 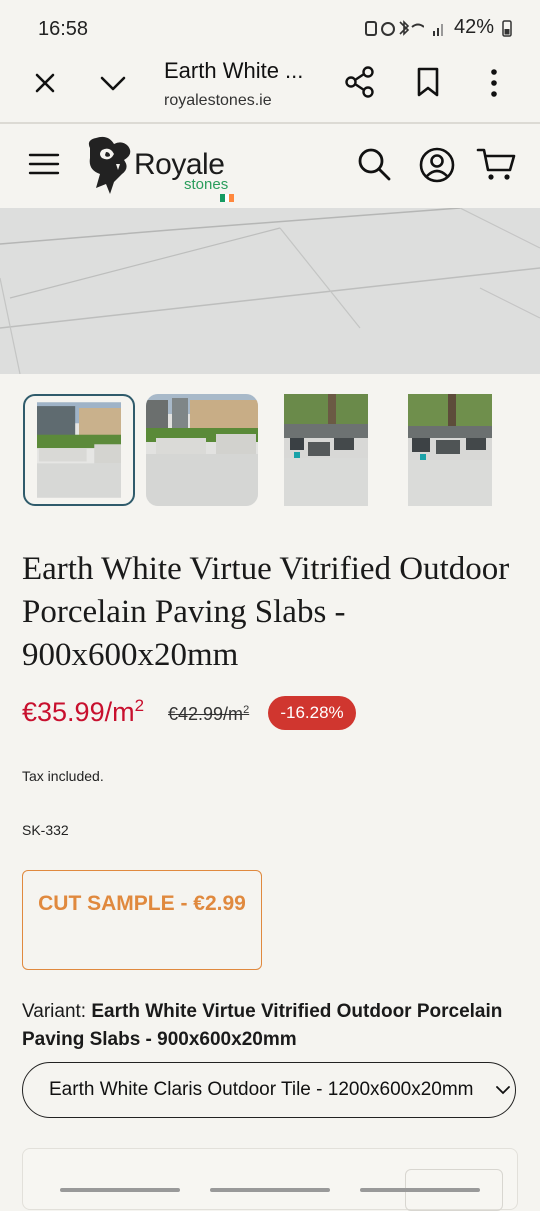 I want to click on tax-note: Tax included., so click(x=63, y=776).